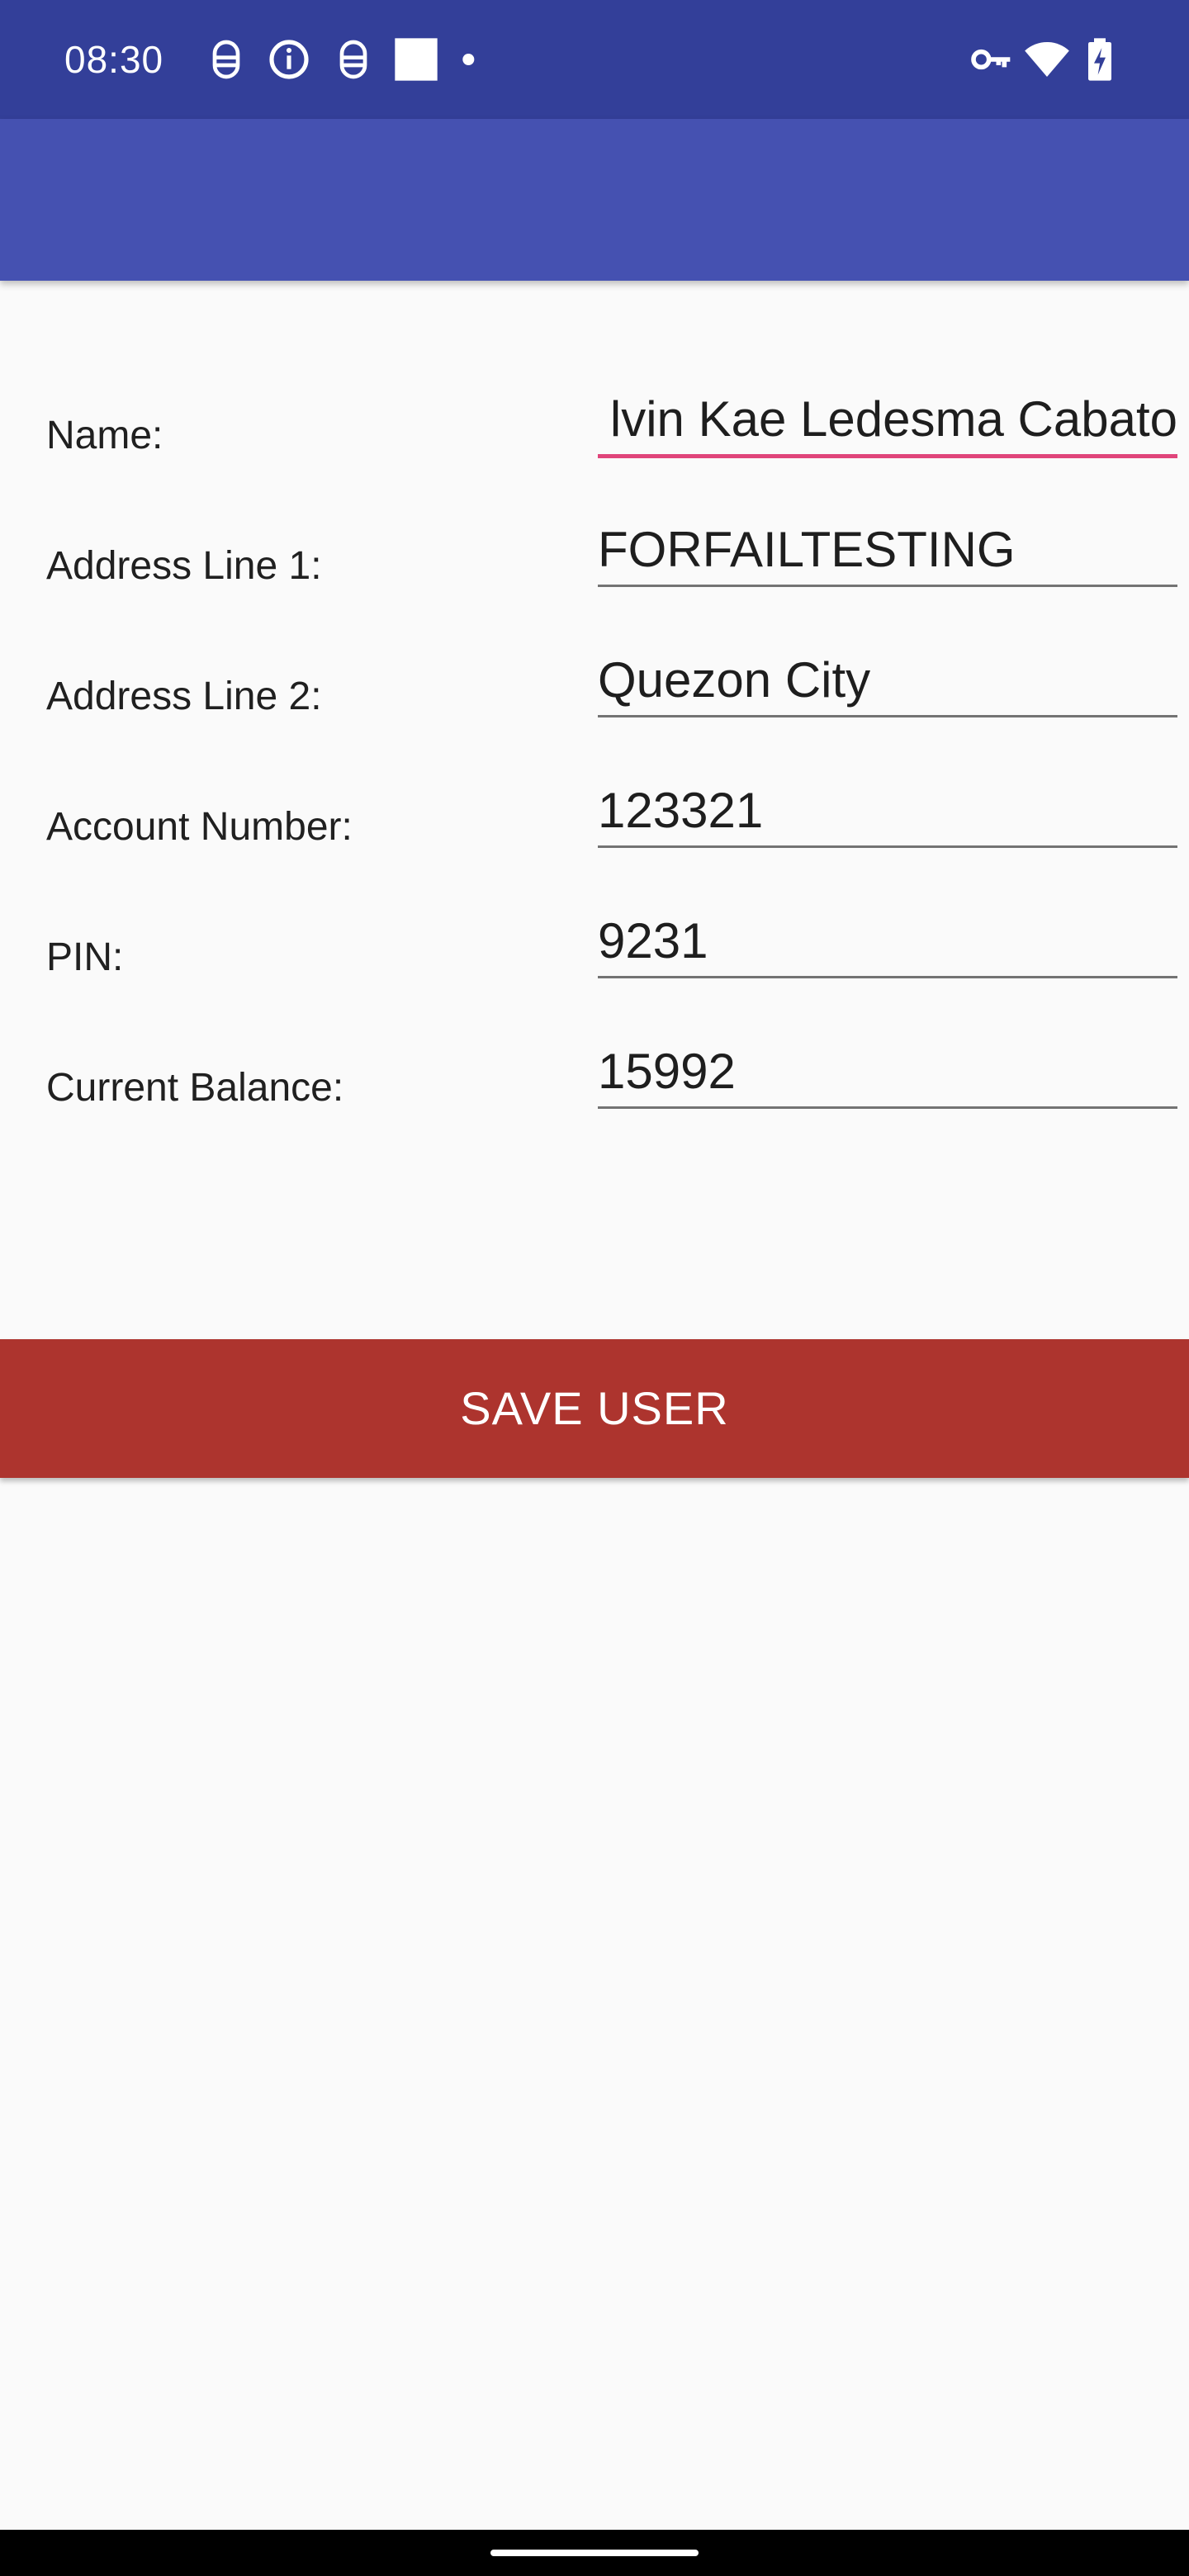  Describe the element at coordinates (195, 1088) in the screenshot. I see `current-balance-label: Current Balance:` at that location.